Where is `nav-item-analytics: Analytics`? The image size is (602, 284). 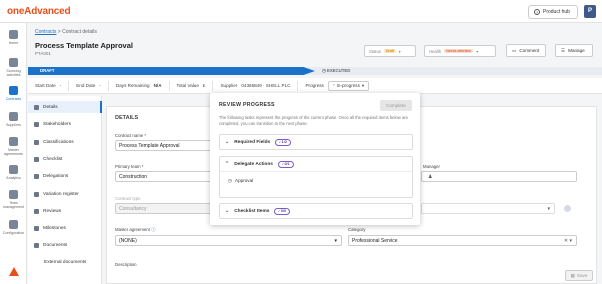 nav-item-analytics: Analytics is located at coordinates (13, 174).